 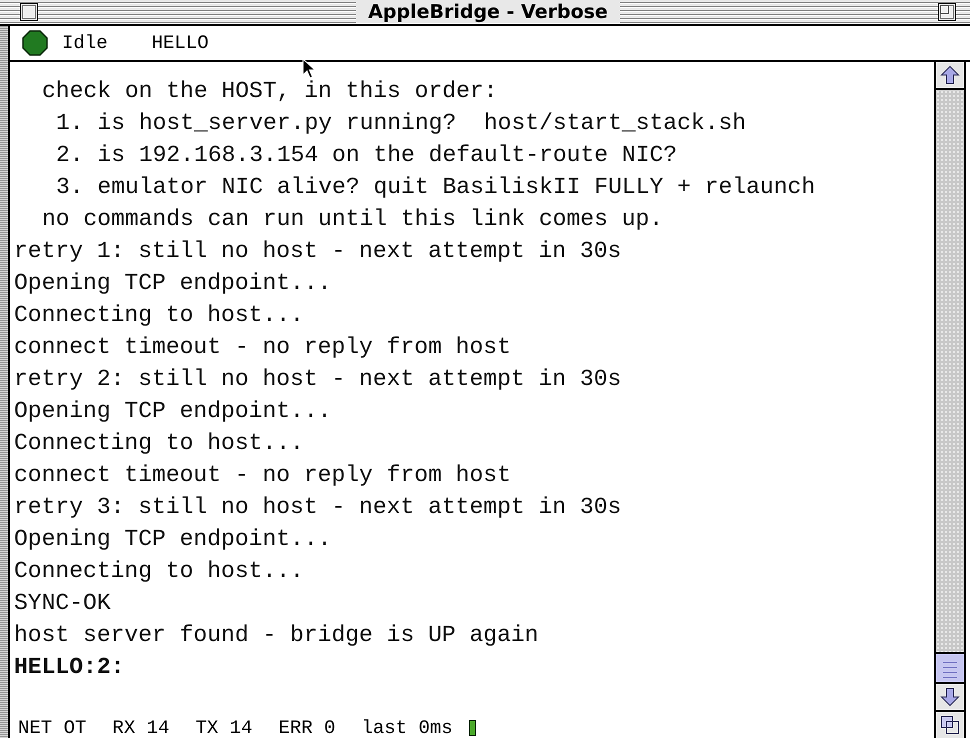 What do you see at coordinates (62, 603) in the screenshot?
I see `log-line: SYNC-OK` at bounding box center [62, 603].